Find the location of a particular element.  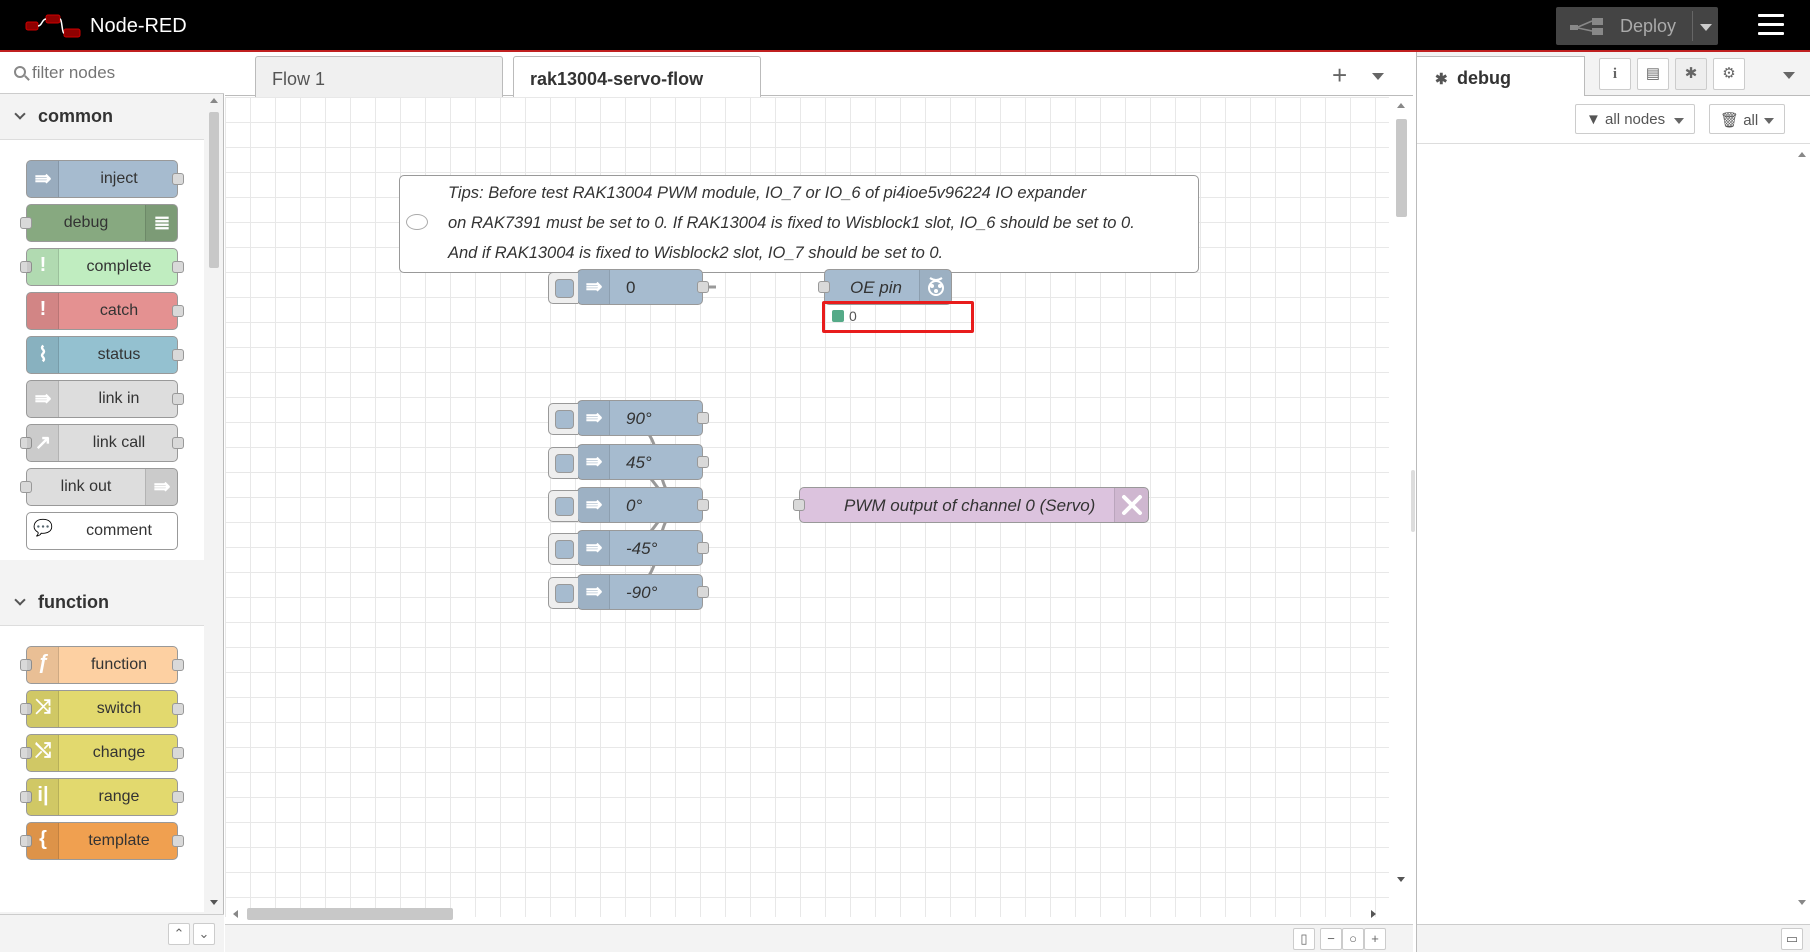

inject-node-label: 0° is located at coordinates (634, 505).